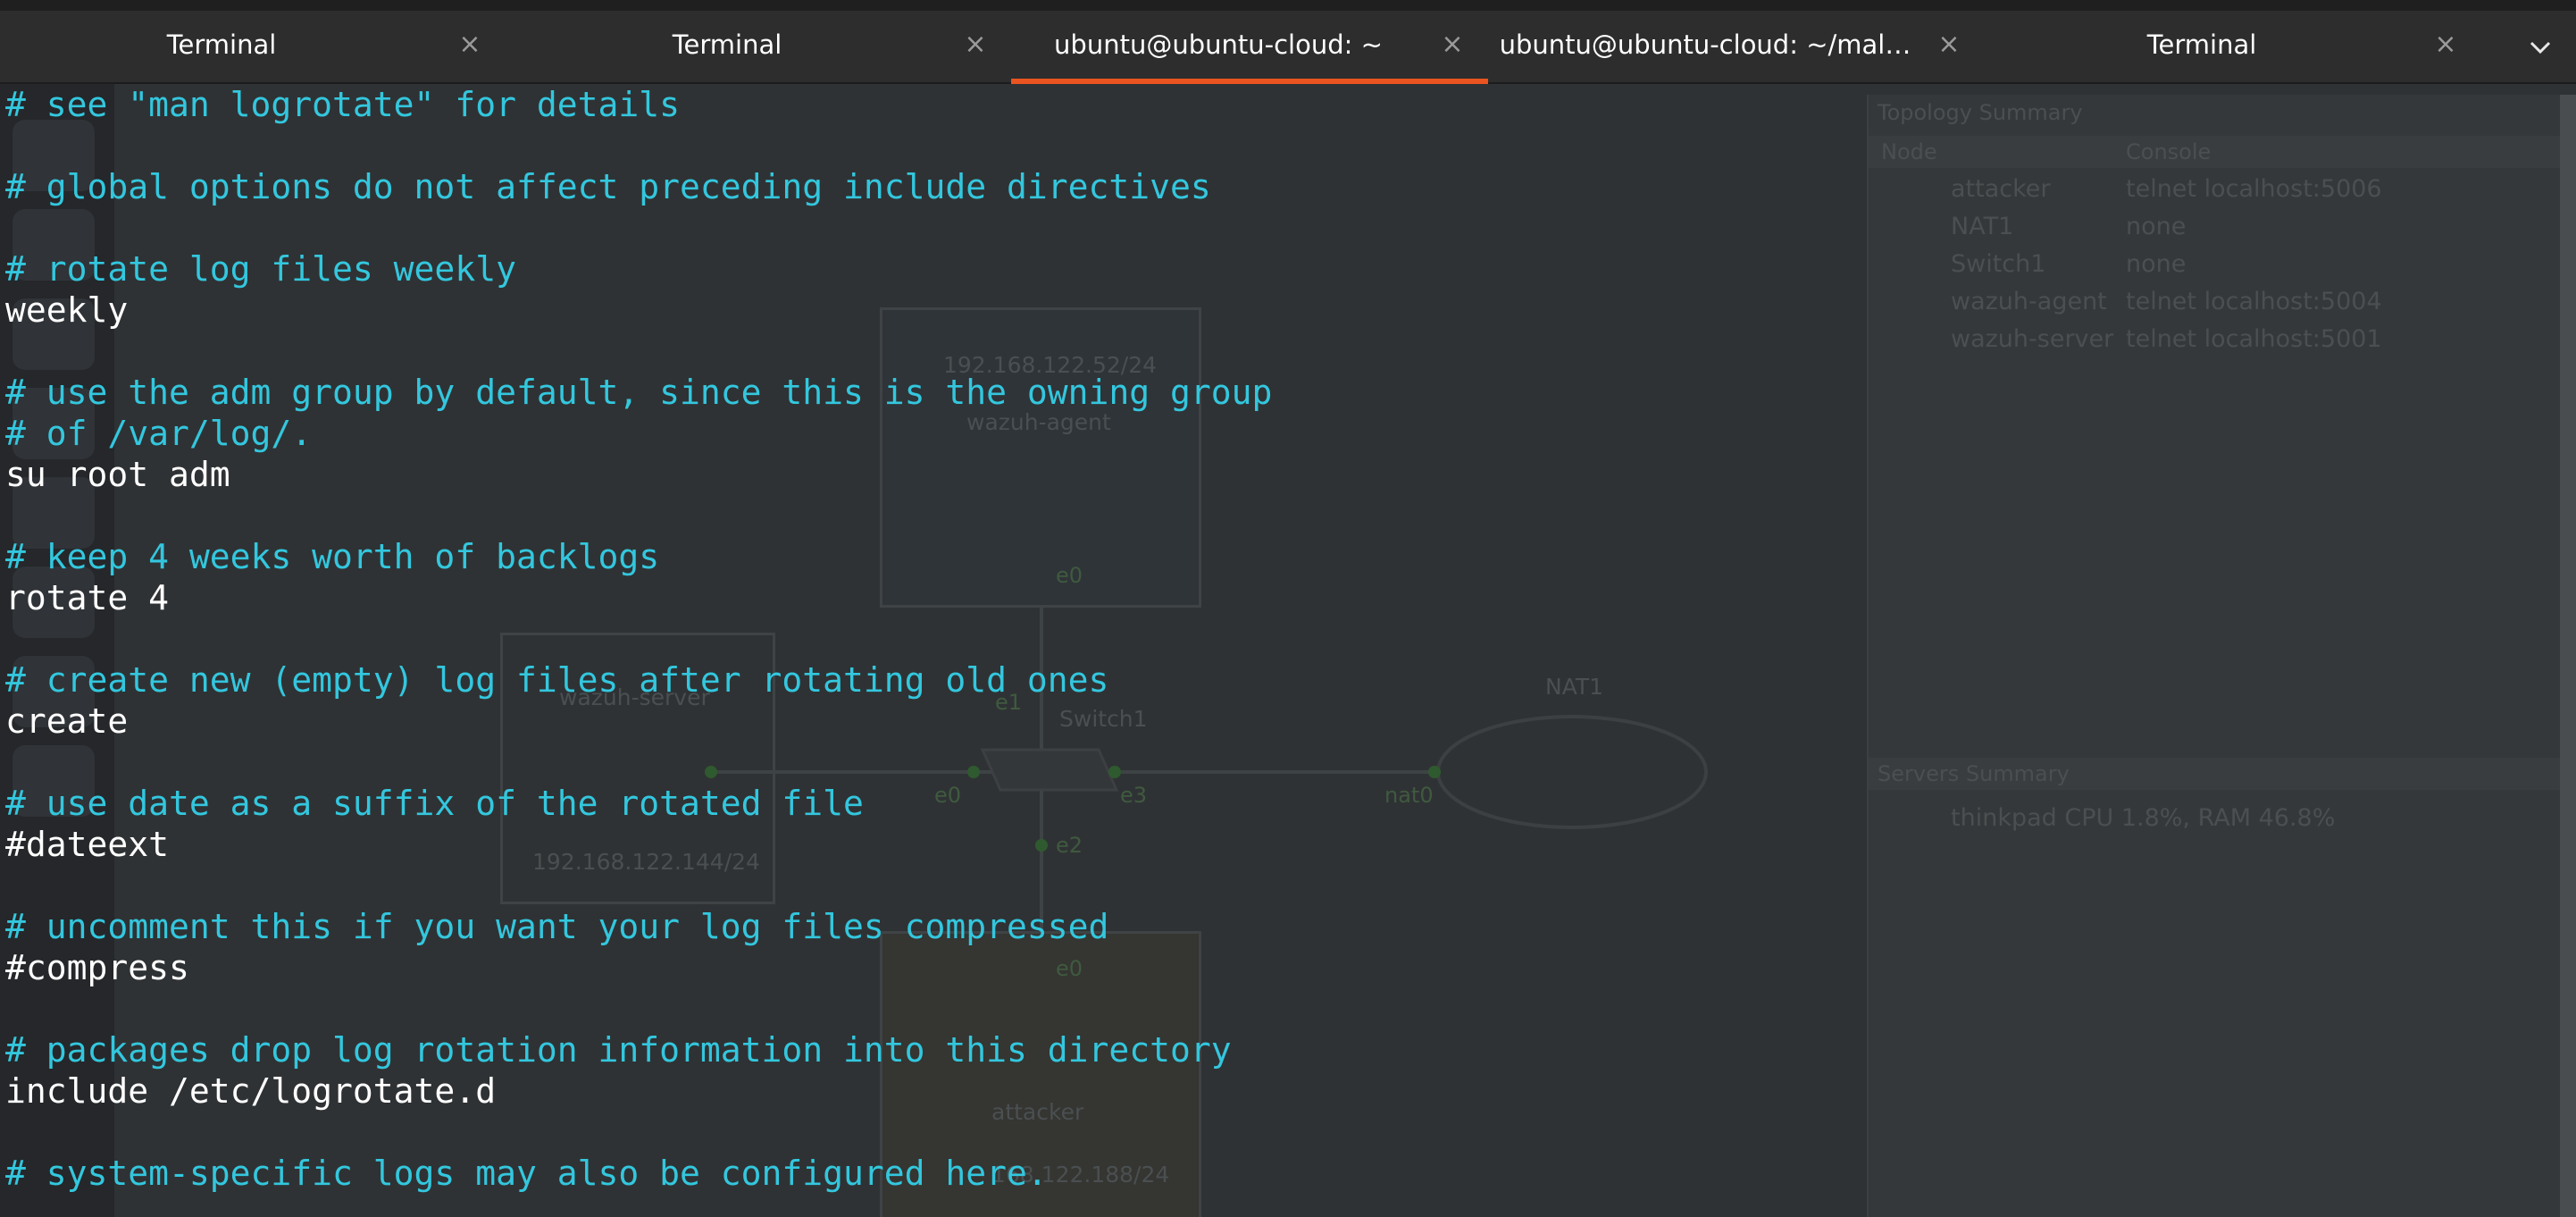 The height and width of the screenshot is (1217, 2576). Describe the element at coordinates (88, 597) in the screenshot. I see `config-directive: rotate 4` at that location.